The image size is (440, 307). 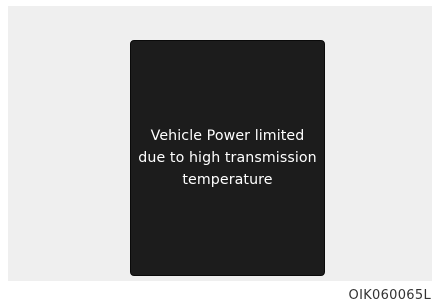 I want to click on warning-message-line-2: due to high transmission, so click(x=227, y=158).